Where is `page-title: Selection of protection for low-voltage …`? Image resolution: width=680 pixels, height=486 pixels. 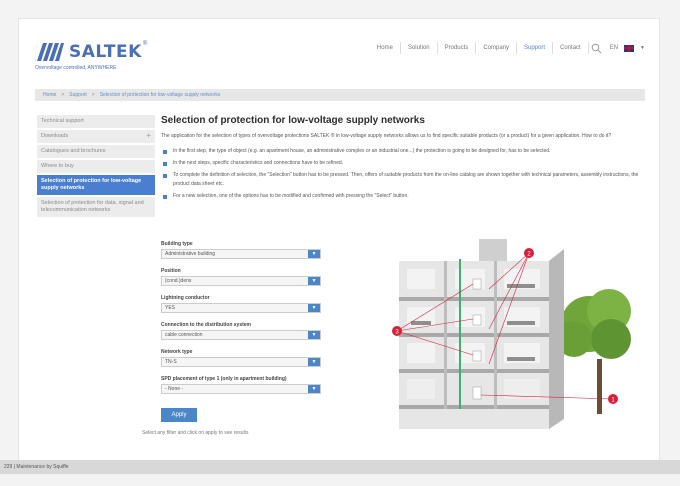 page-title: Selection of protection for low-voltage … is located at coordinates (293, 120).